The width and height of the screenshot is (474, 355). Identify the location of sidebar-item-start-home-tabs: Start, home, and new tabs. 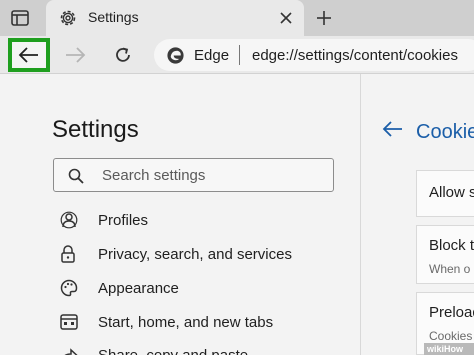
(205, 322).